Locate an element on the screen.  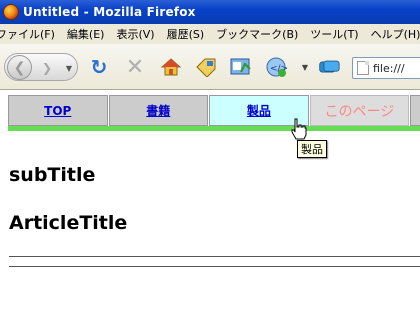
bookmark-tag-icon is located at coordinates (206, 67).